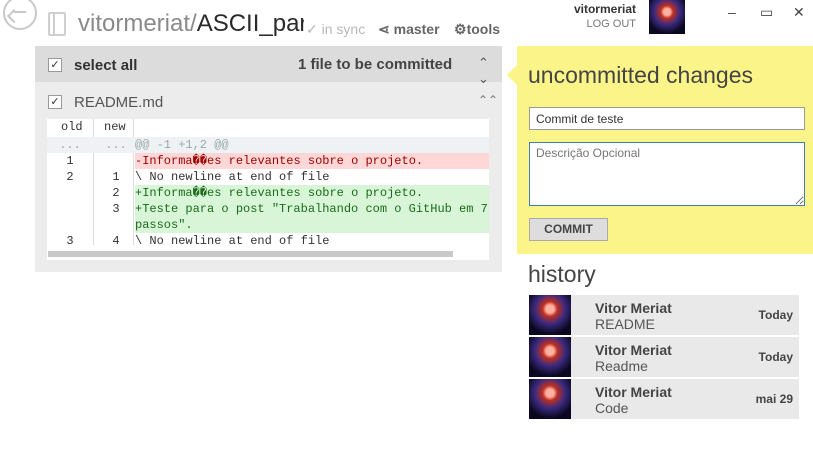 This screenshot has height=461, width=813. I want to click on tools-button: ⚙tools, so click(477, 29).